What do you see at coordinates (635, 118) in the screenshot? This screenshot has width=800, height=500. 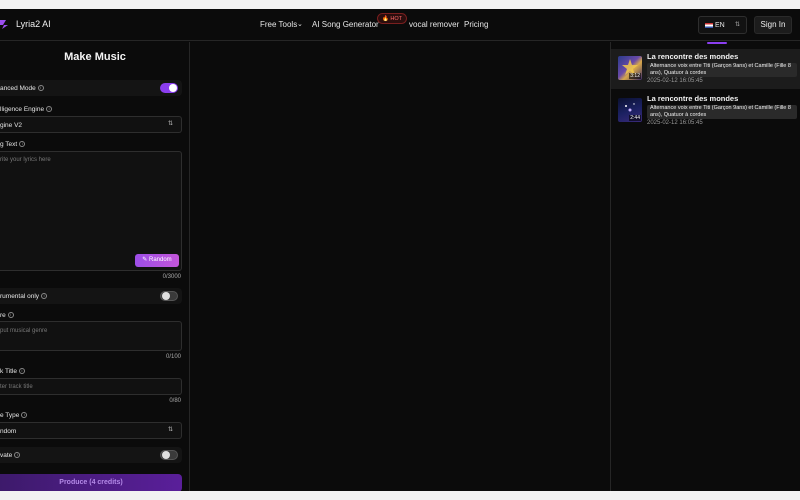 I see `song-duration: 2:44` at bounding box center [635, 118].